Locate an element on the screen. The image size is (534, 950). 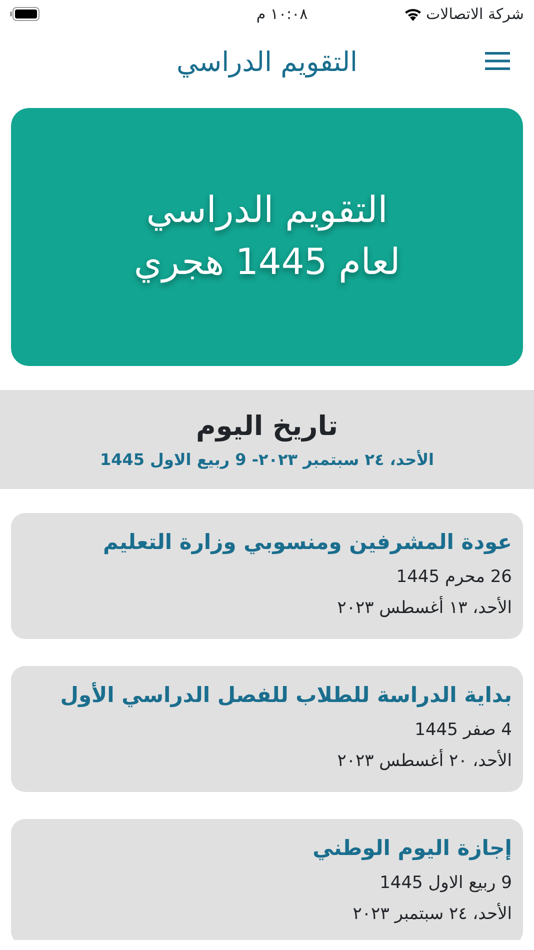
banner-title-line: التقويم الدراسي is located at coordinates (267, 210).